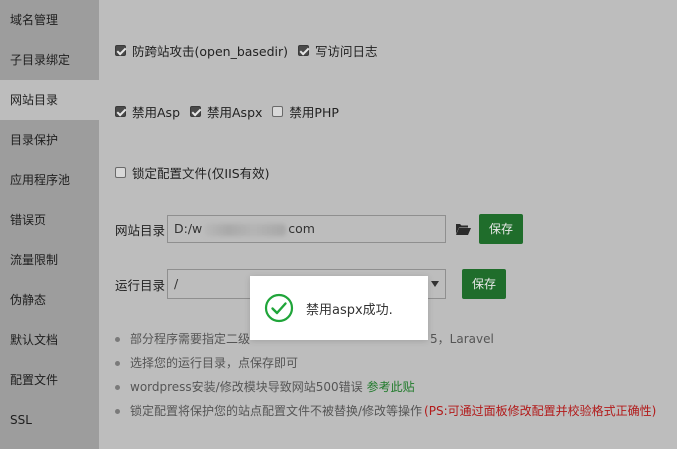 This screenshot has width=677, height=449. I want to click on sidebar-item-app-pool: 应用程序池, so click(49, 180).